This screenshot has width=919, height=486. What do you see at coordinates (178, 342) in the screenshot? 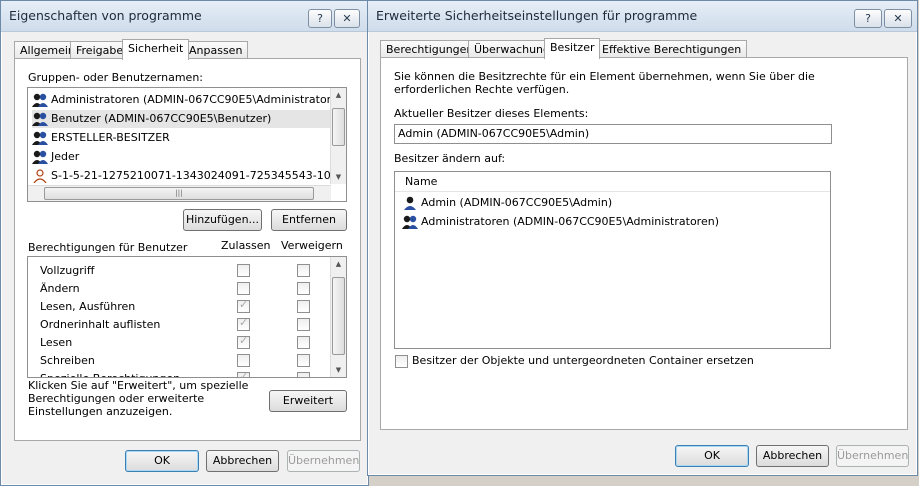
I see `permission-row: Lesen` at bounding box center [178, 342].